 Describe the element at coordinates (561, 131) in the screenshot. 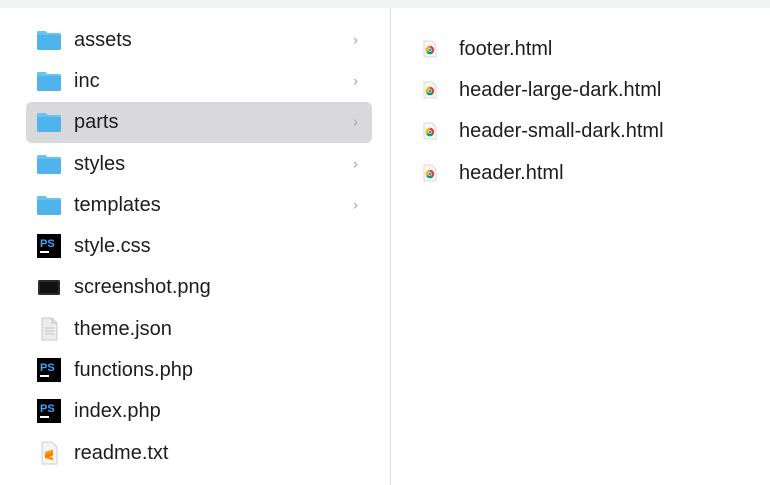

I see `item-label: header-small-dark.html` at that location.